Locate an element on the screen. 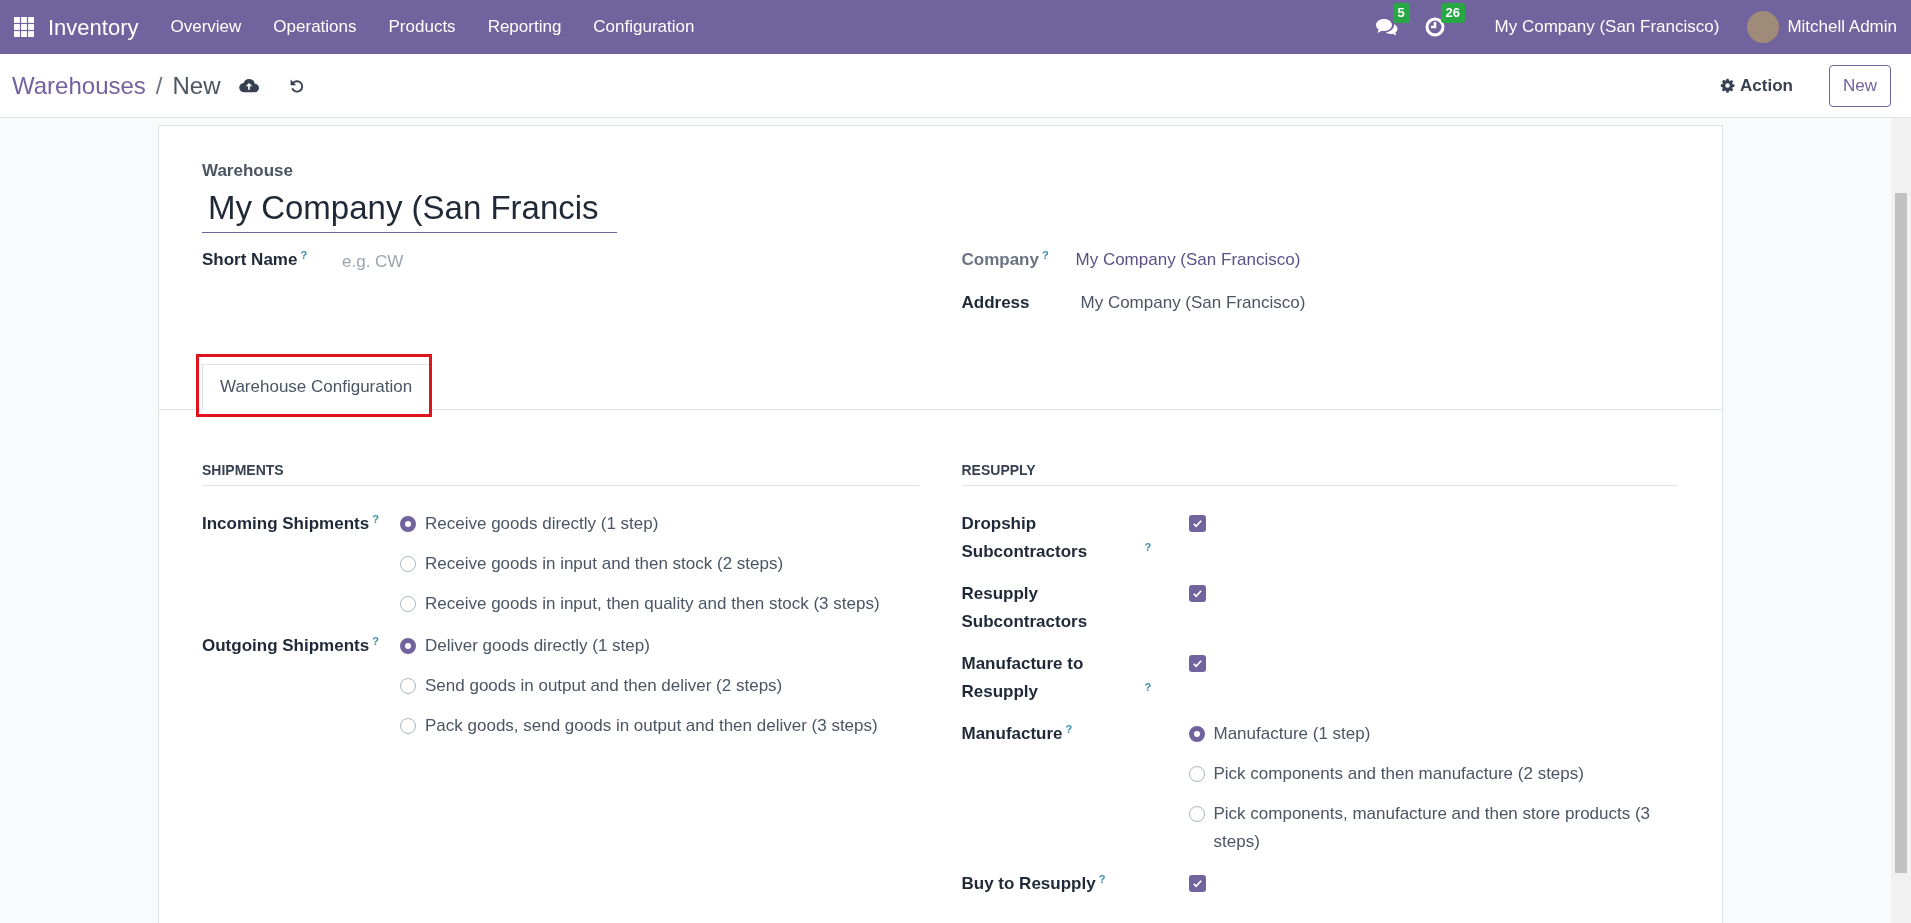 Image resolution: width=1911 pixels, height=923 pixels. field-label: Warehouse is located at coordinates (248, 171).